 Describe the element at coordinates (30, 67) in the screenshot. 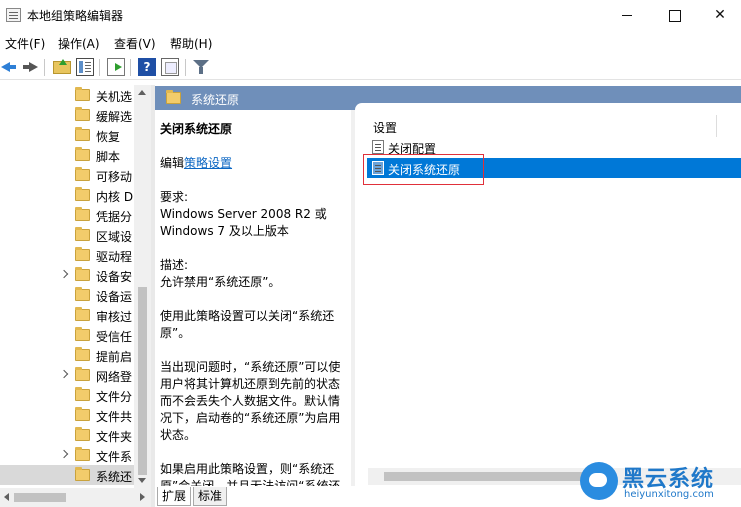

I see `forward-icon` at that location.